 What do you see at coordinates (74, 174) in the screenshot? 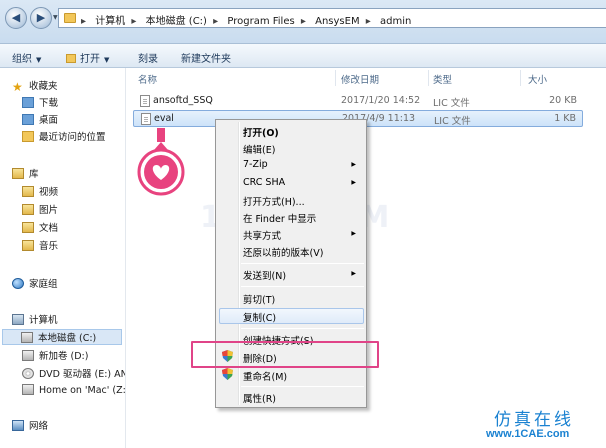
I see `nav-libraries: 库` at bounding box center [74, 174].